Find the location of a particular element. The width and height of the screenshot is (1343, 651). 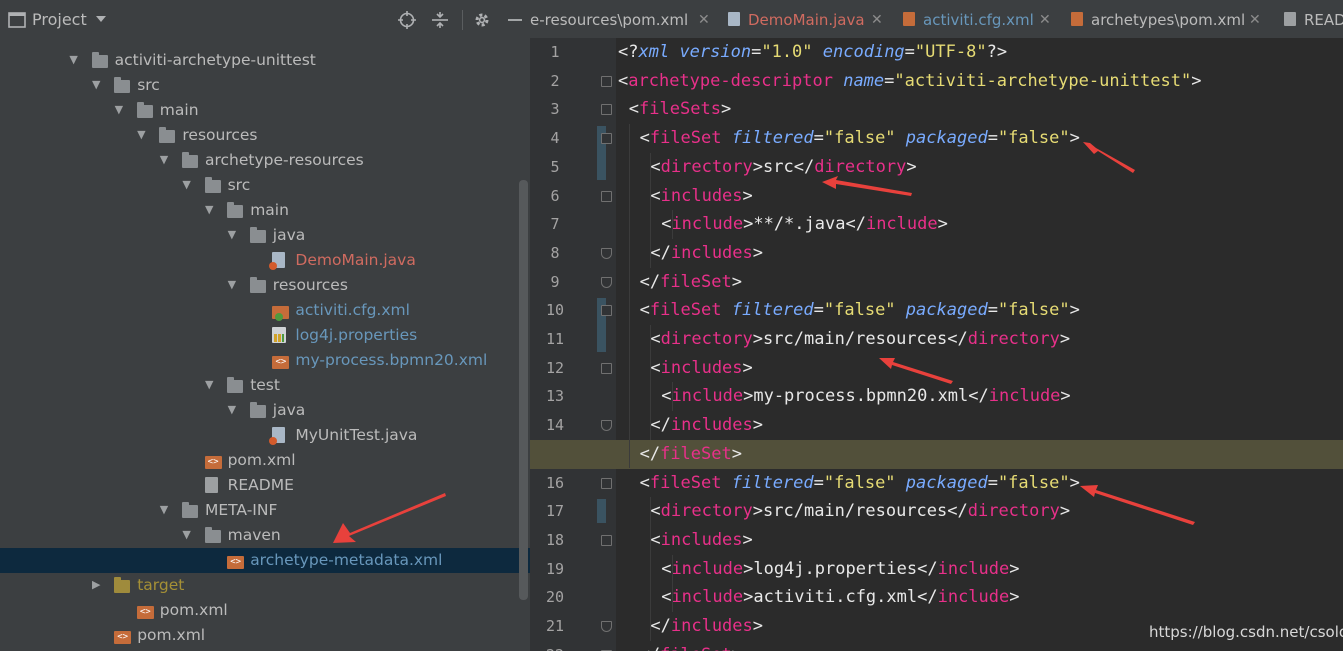

tree-node: ▼ test is located at coordinates (265, 385).